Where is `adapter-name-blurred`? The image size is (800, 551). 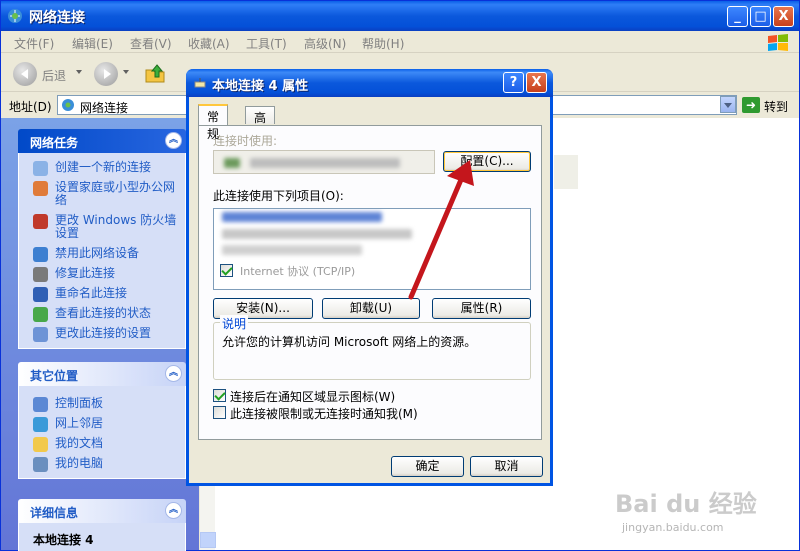 adapter-name-blurred is located at coordinates (325, 163).